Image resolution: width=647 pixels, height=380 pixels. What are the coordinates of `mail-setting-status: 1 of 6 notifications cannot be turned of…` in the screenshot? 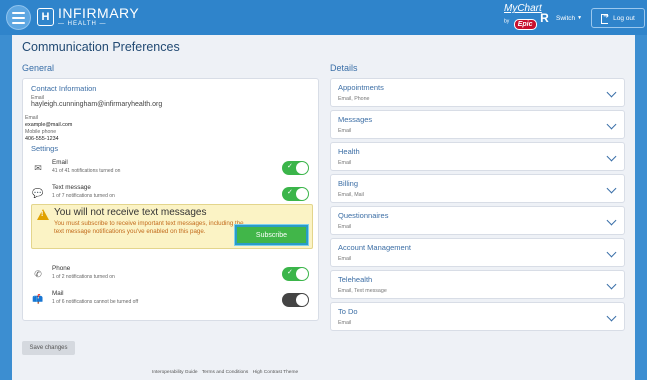 It's located at (95, 302).